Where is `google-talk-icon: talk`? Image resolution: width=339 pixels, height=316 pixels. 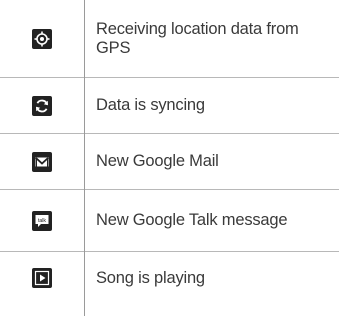
google-talk-icon: talk is located at coordinates (42, 220).